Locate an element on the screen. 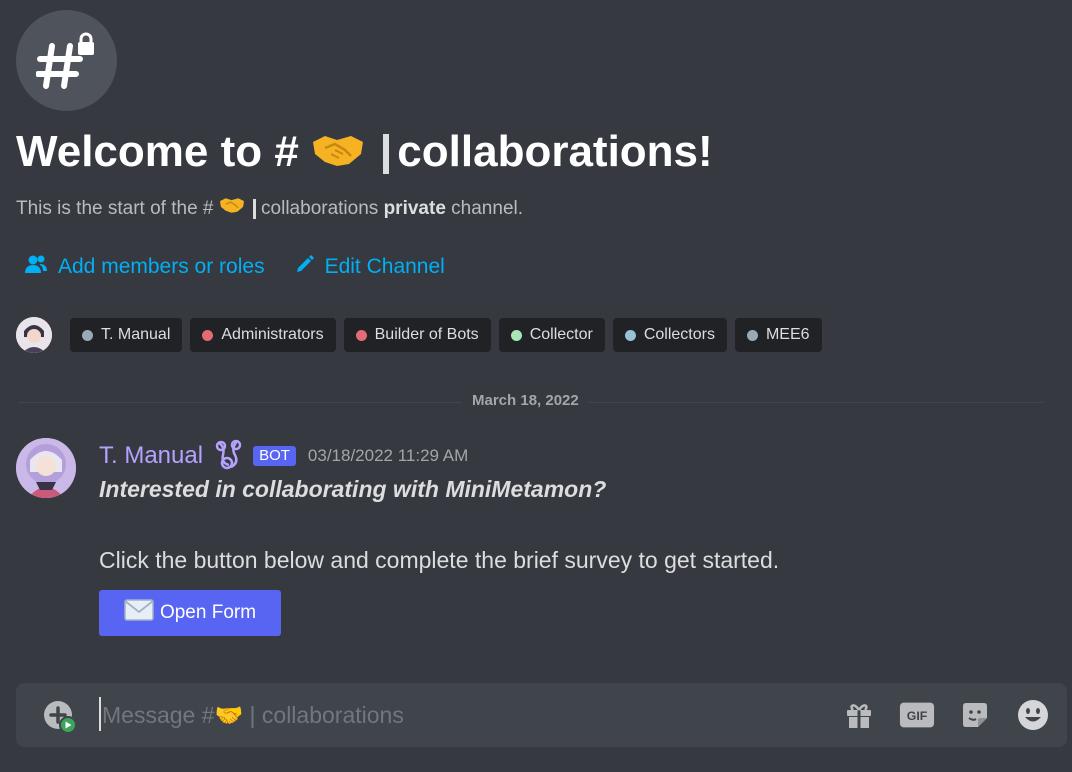 The image size is (1072, 772). role-label: Collector is located at coordinates (561, 334).